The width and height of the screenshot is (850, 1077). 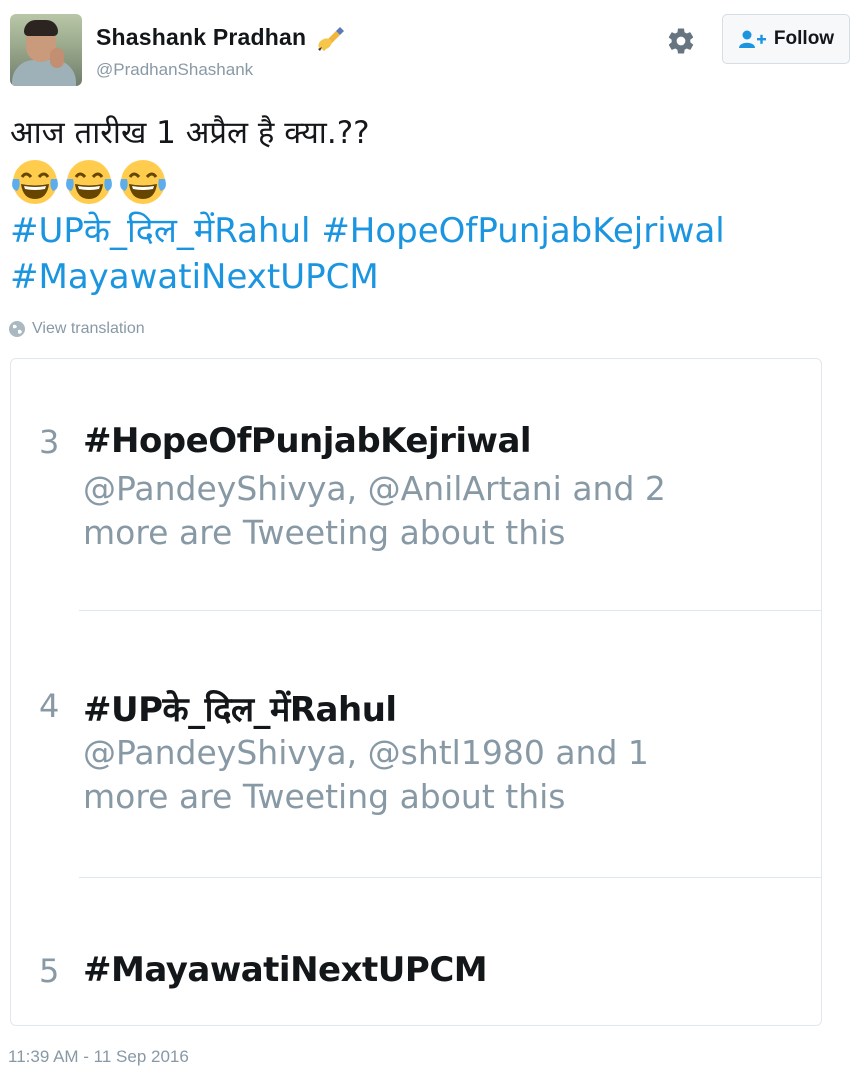 What do you see at coordinates (190, 133) in the screenshot?
I see `tweet-body: आज तारीख 1 अप्रैल है क्या.??` at bounding box center [190, 133].